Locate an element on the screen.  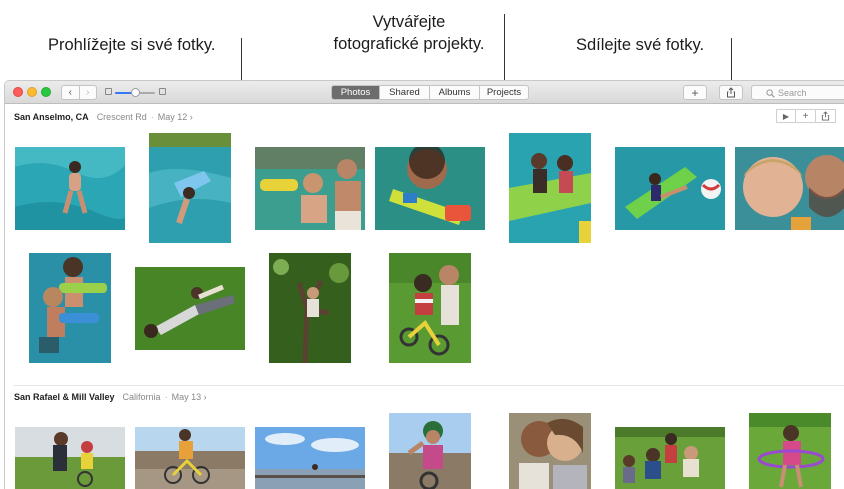
photo-thumbnail-group-grass is located at coordinates (670, 458).